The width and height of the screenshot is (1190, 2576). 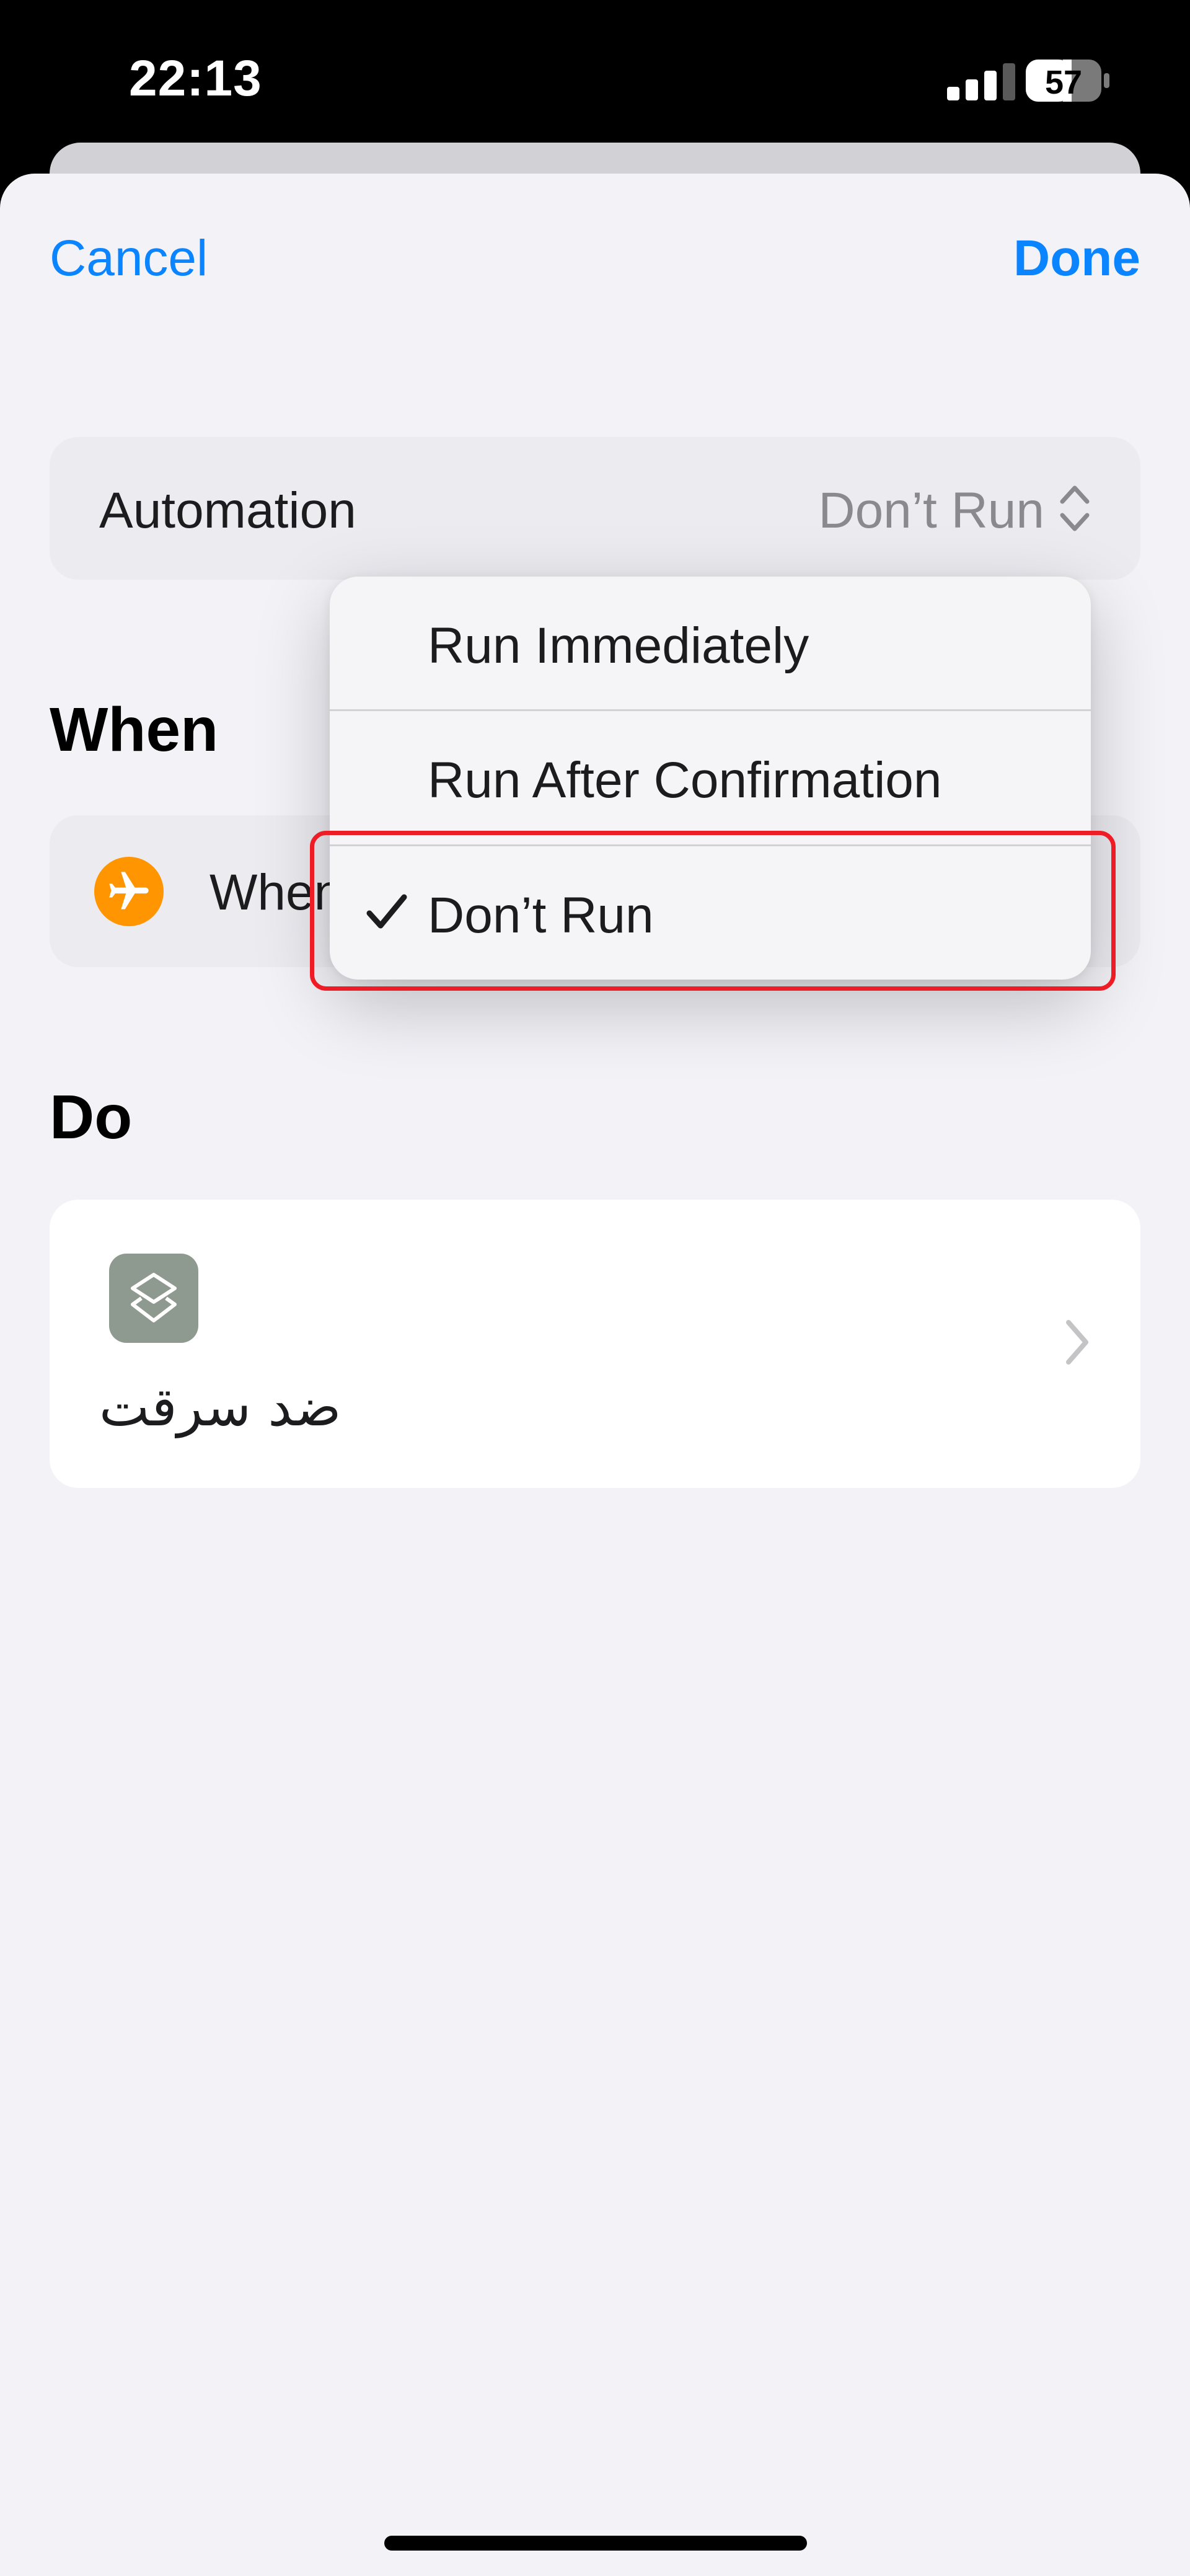 I want to click on menu-item-run-immediately: Run Immediately, so click(x=710, y=643).